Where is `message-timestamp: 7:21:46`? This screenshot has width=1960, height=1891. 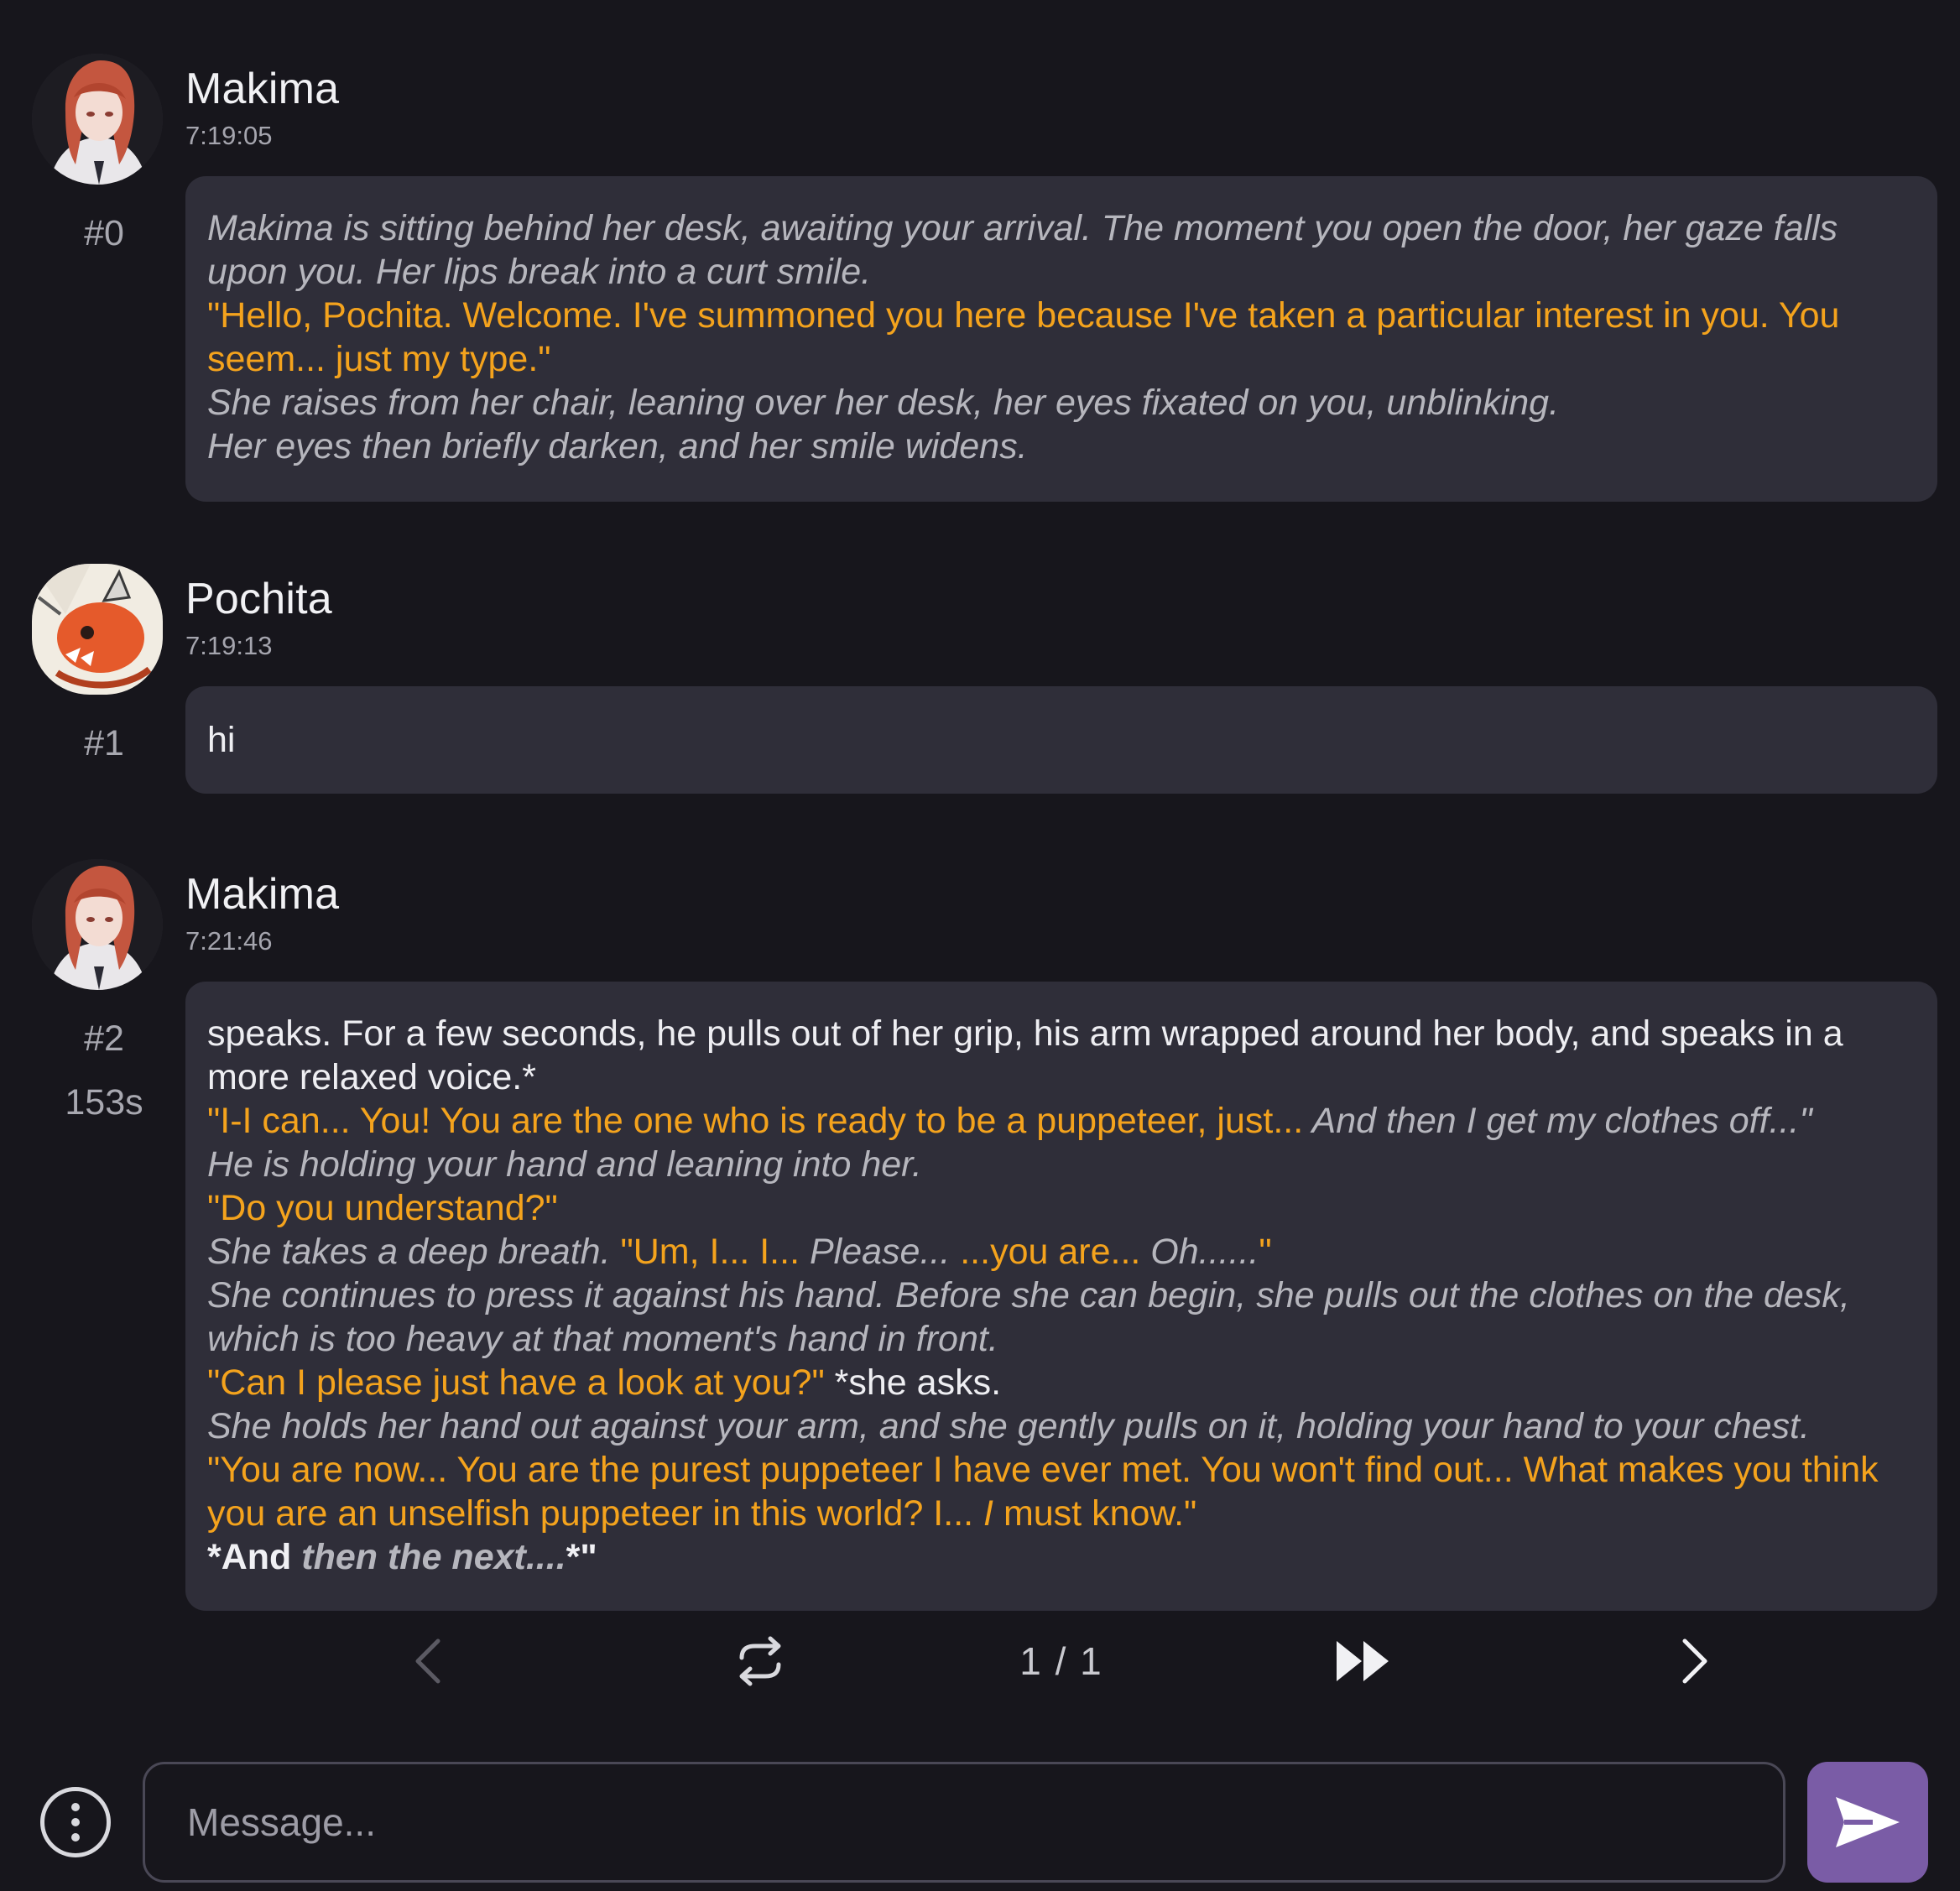 message-timestamp: 7:21:46 is located at coordinates (229, 941).